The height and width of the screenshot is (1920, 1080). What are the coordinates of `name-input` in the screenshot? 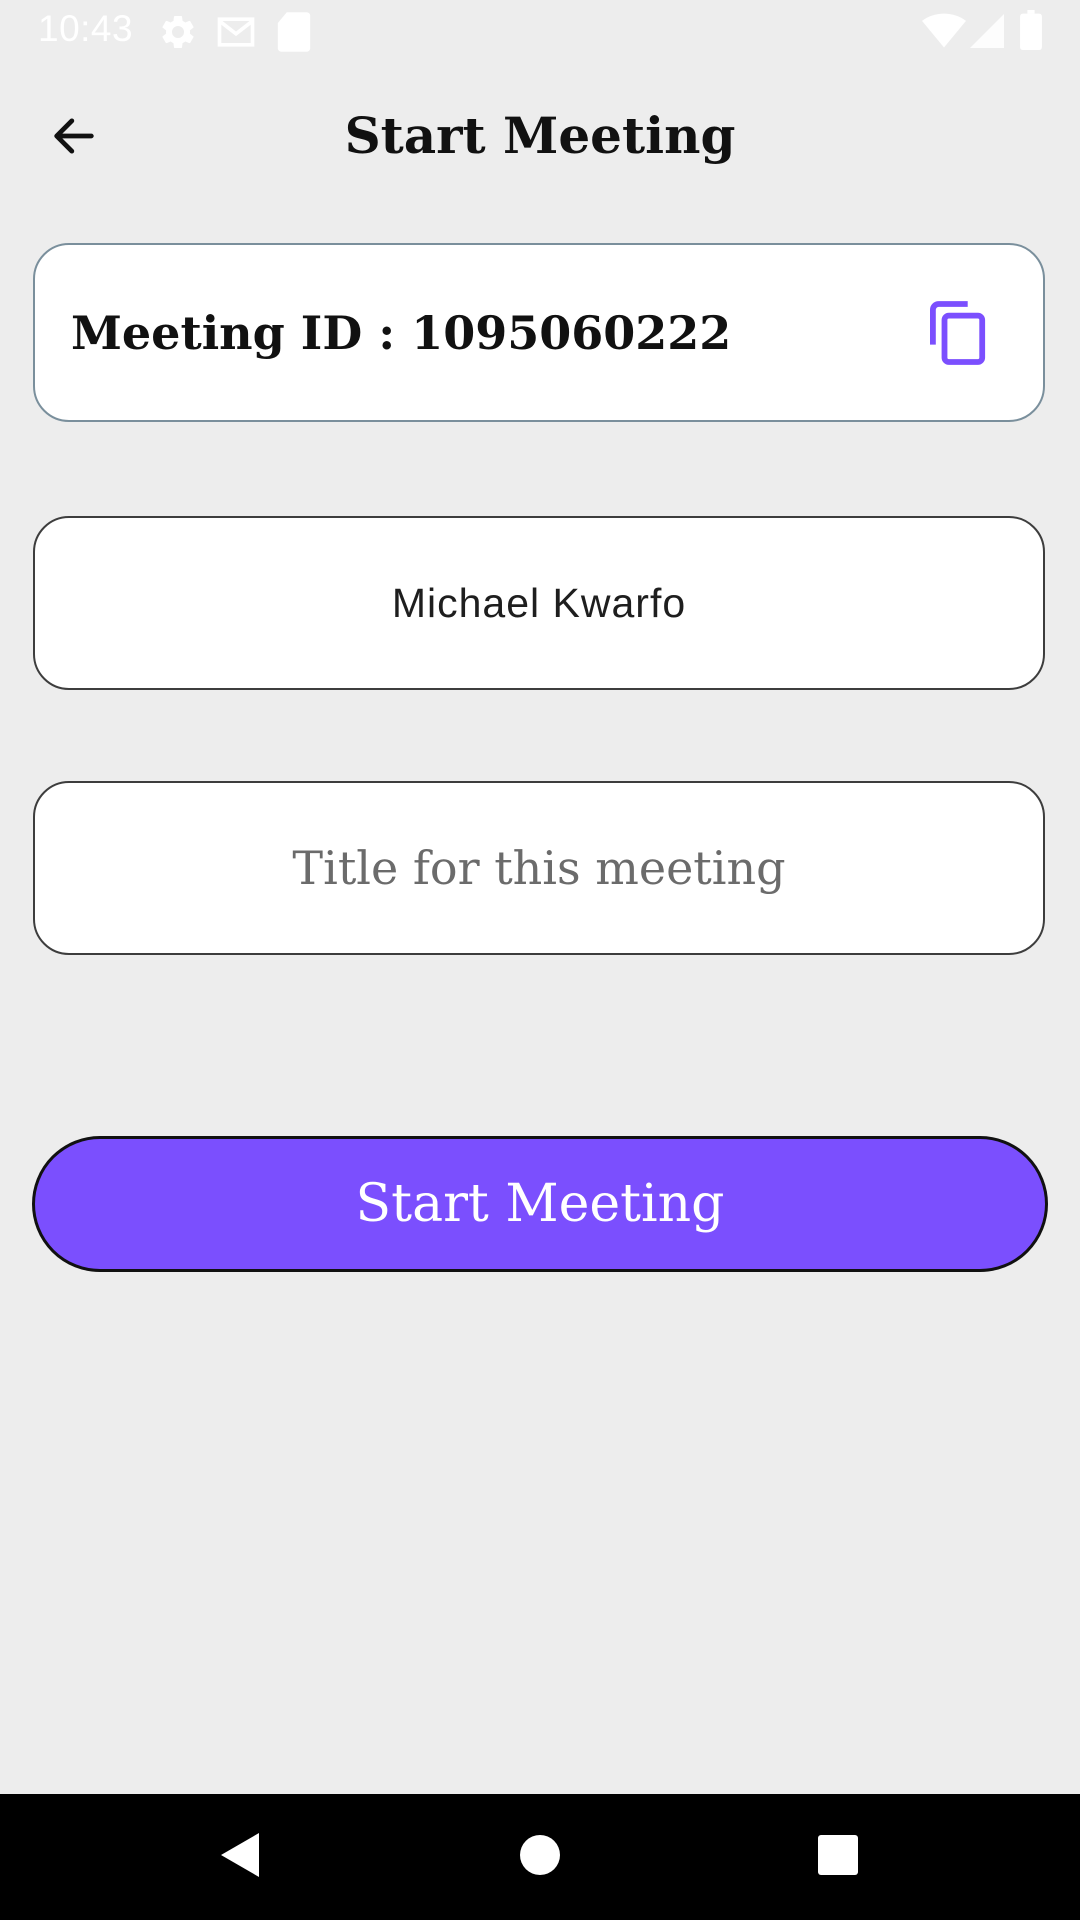 It's located at (539, 603).